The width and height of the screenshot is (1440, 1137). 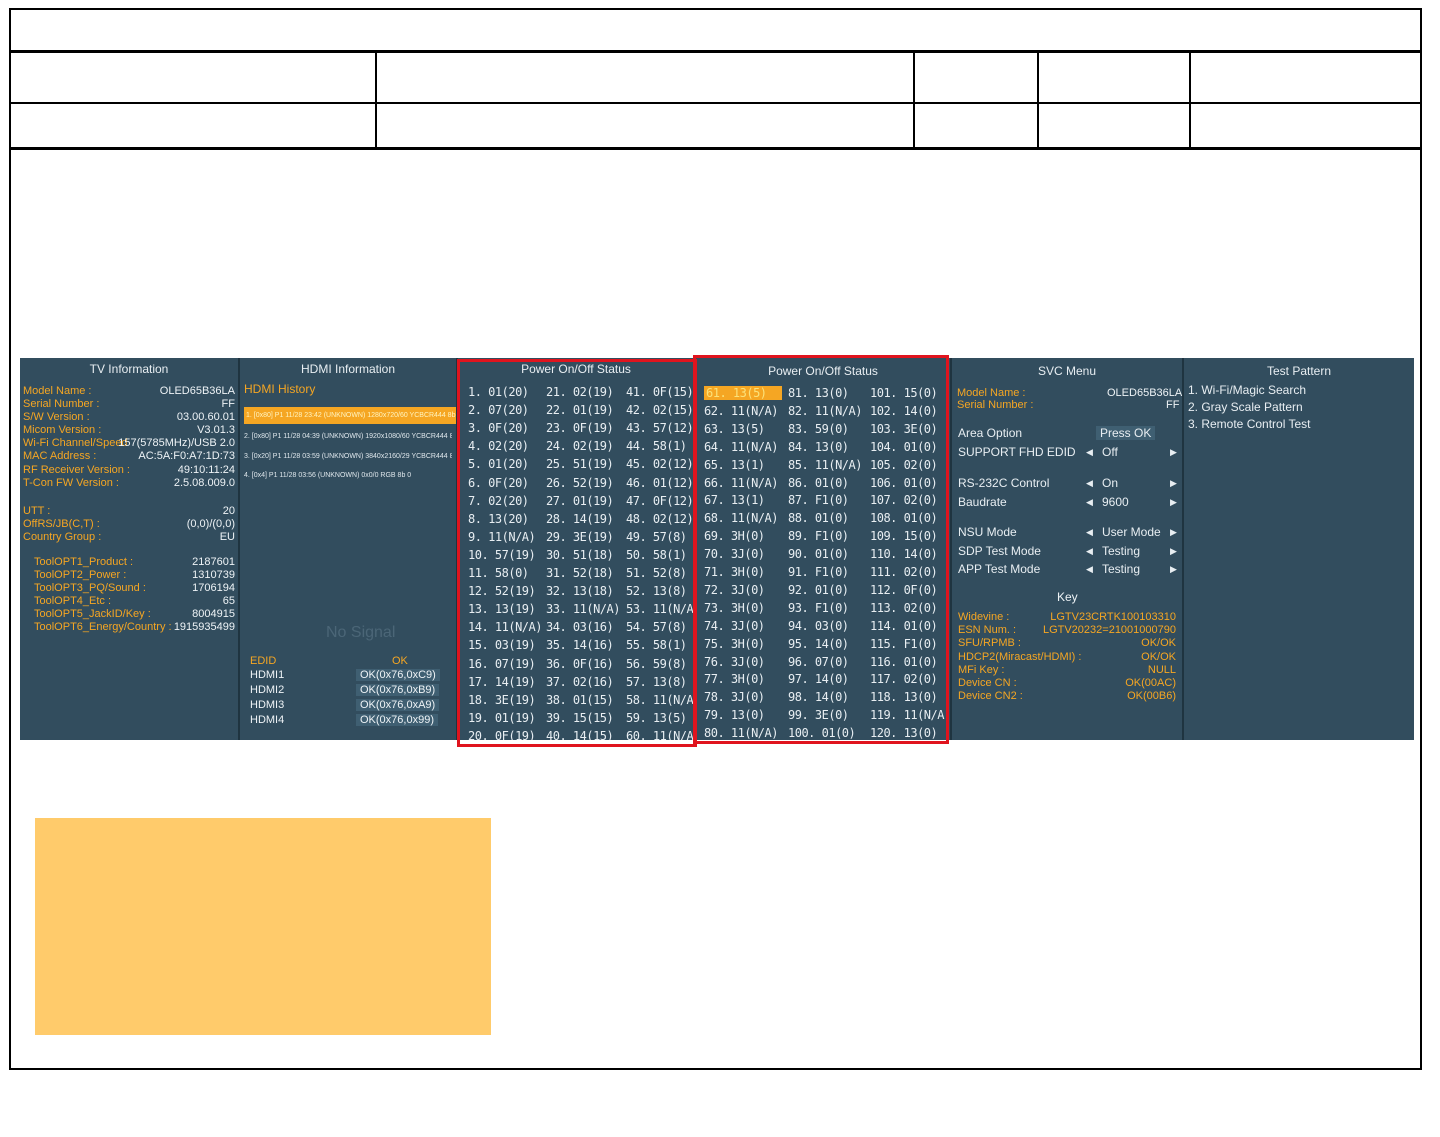 I want to click on key-row: Device CN2 : OK(00B6), so click(x=1067, y=696).